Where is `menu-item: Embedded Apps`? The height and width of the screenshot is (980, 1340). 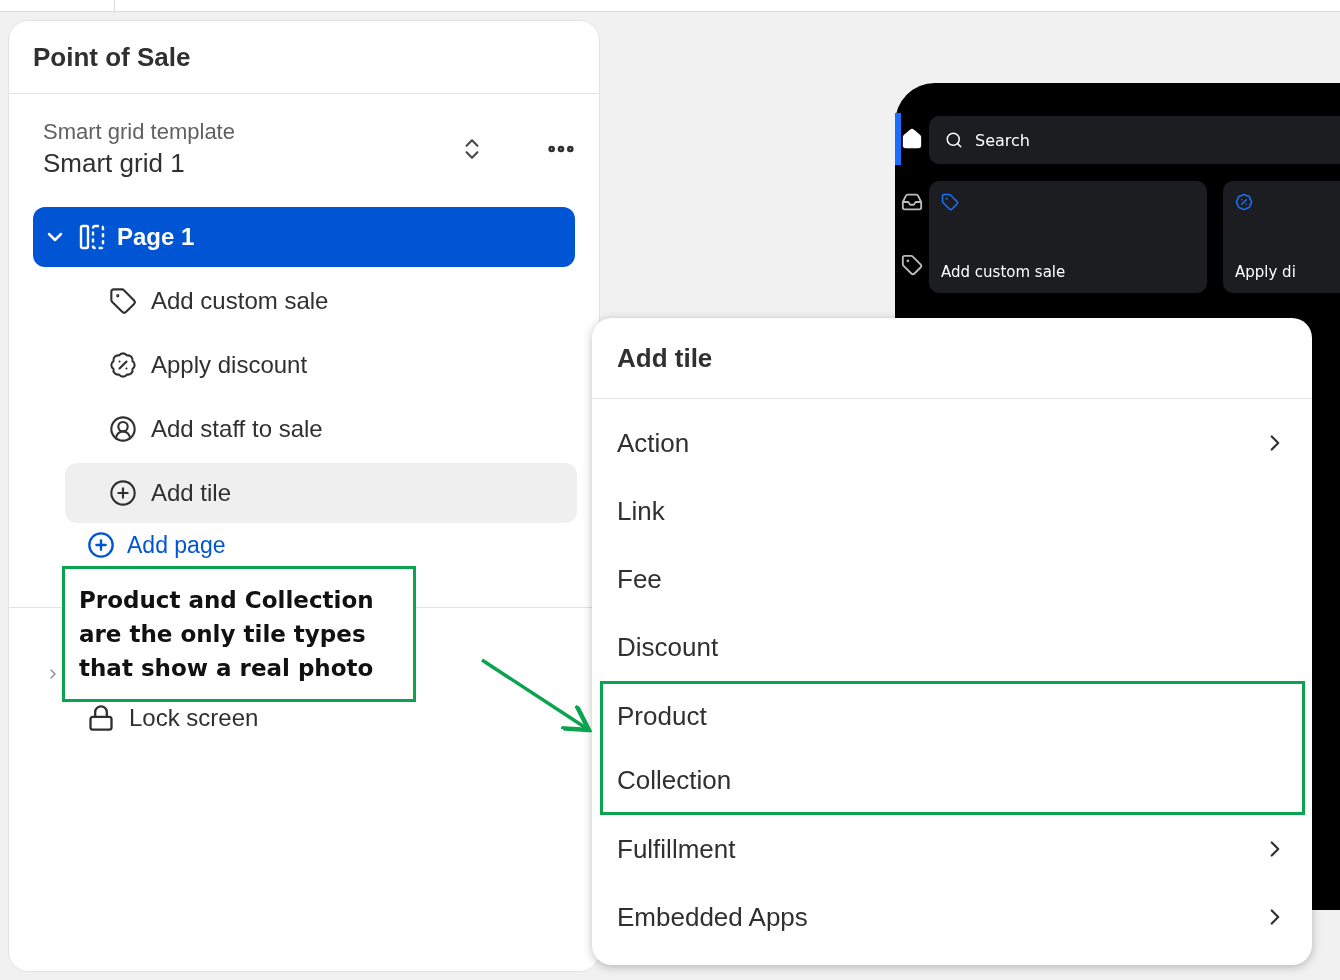 menu-item: Embedded Apps is located at coordinates (952, 917).